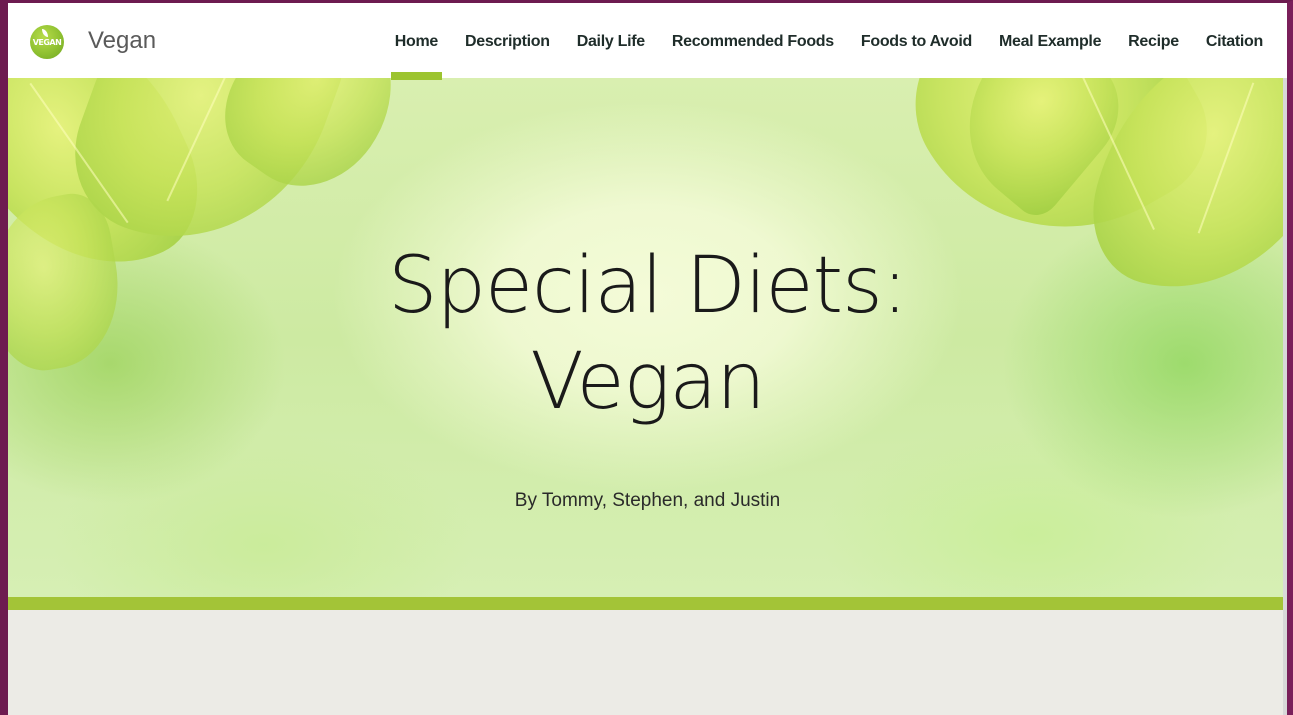 The height and width of the screenshot is (715, 1293). I want to click on logo-text: VEGAN, so click(47, 42).